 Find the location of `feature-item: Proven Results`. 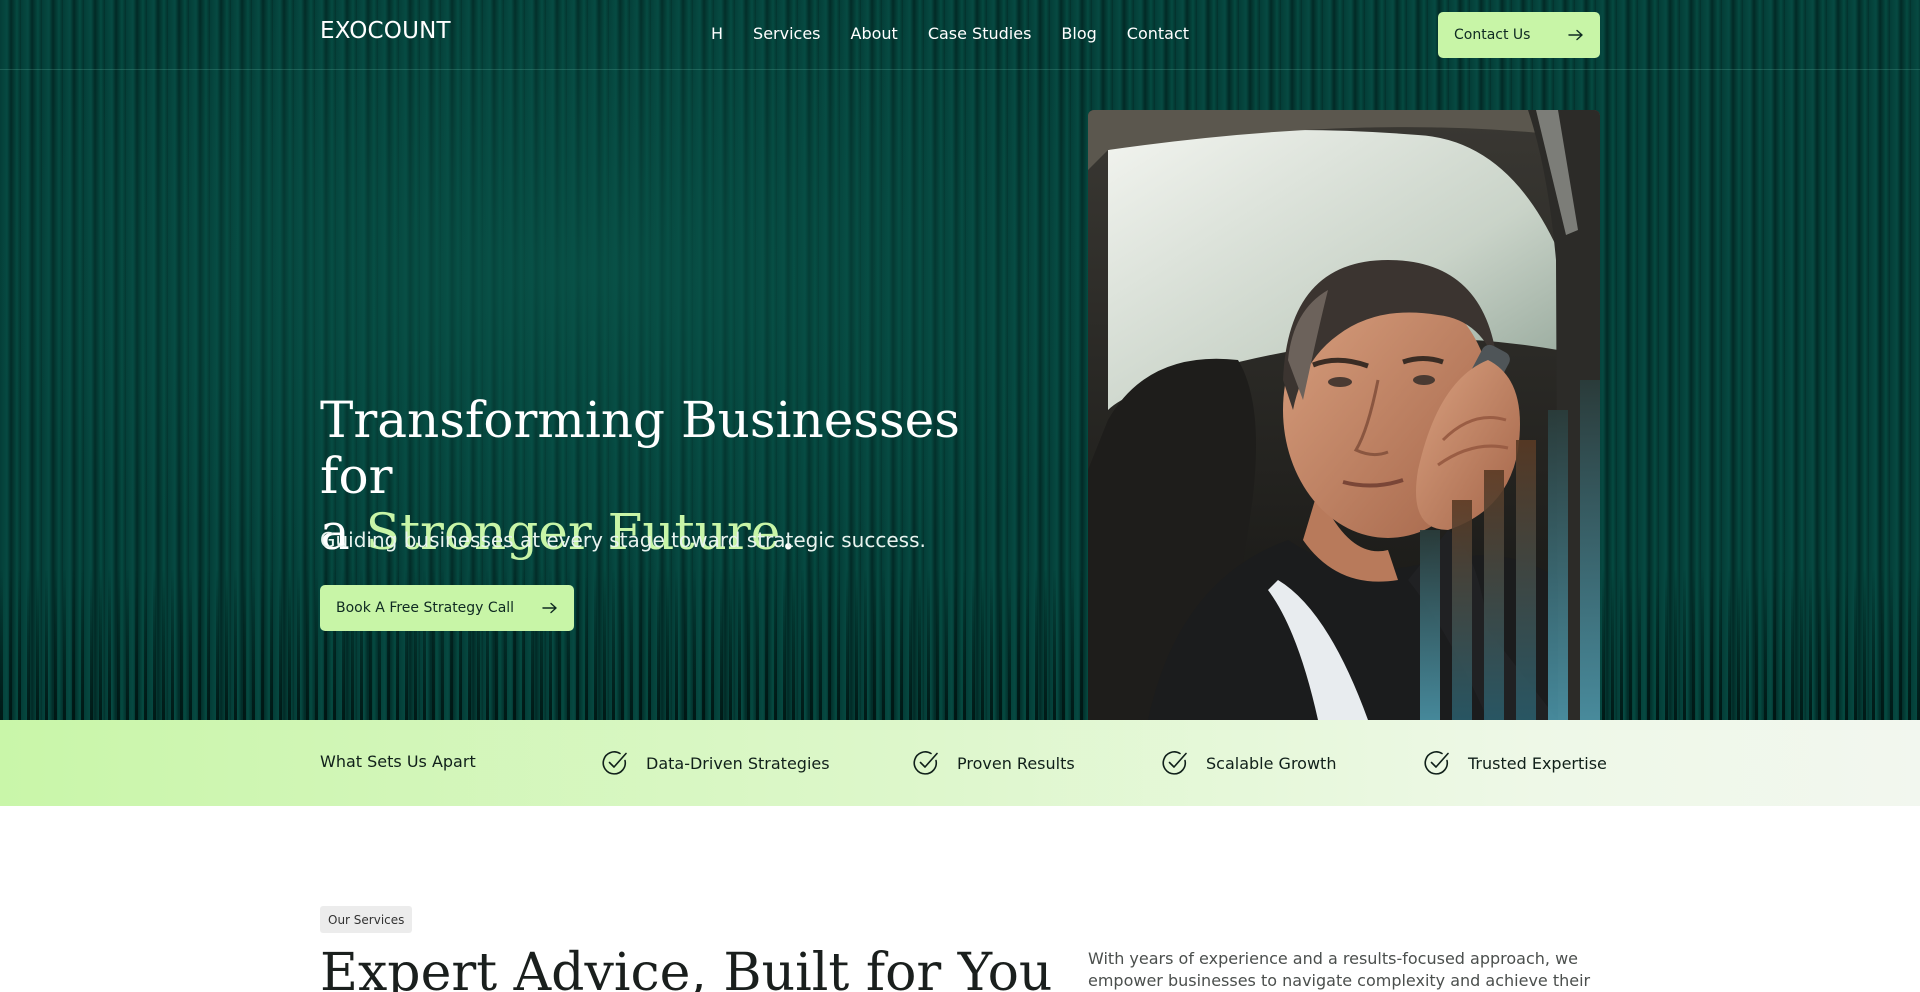

feature-item: Proven Results is located at coordinates (993, 763).